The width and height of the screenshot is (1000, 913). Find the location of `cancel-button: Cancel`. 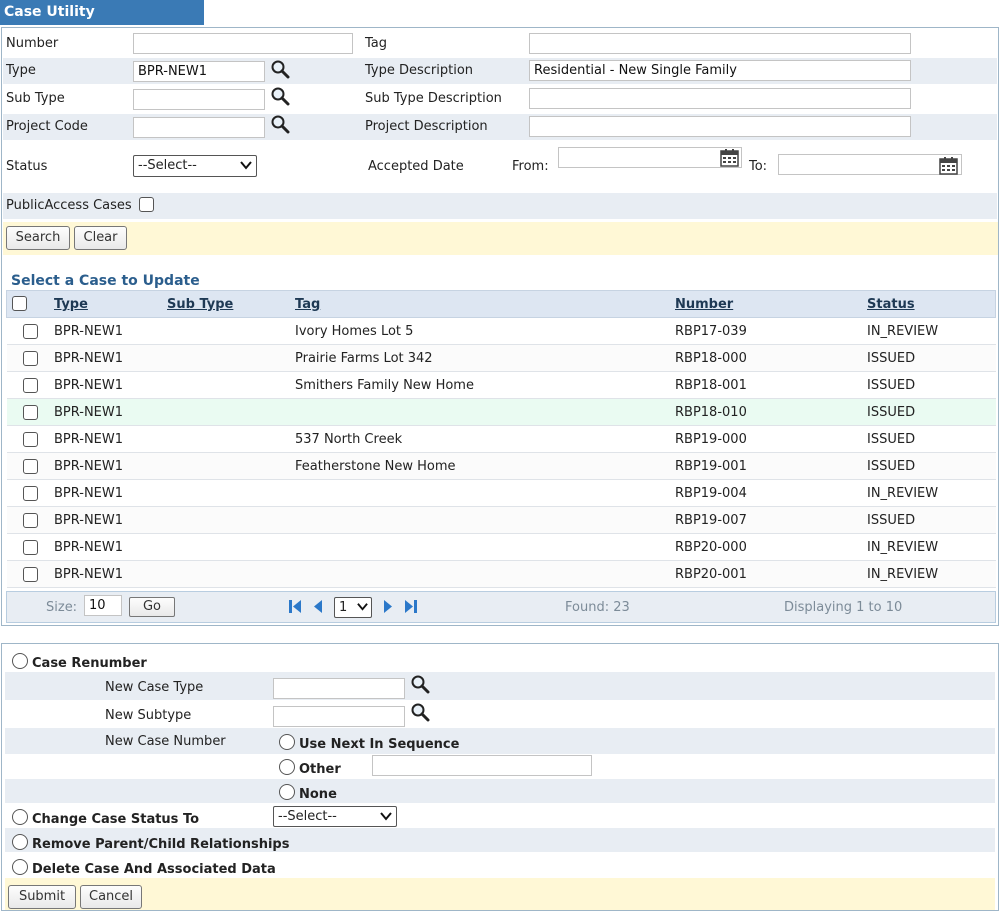

cancel-button: Cancel is located at coordinates (111, 897).